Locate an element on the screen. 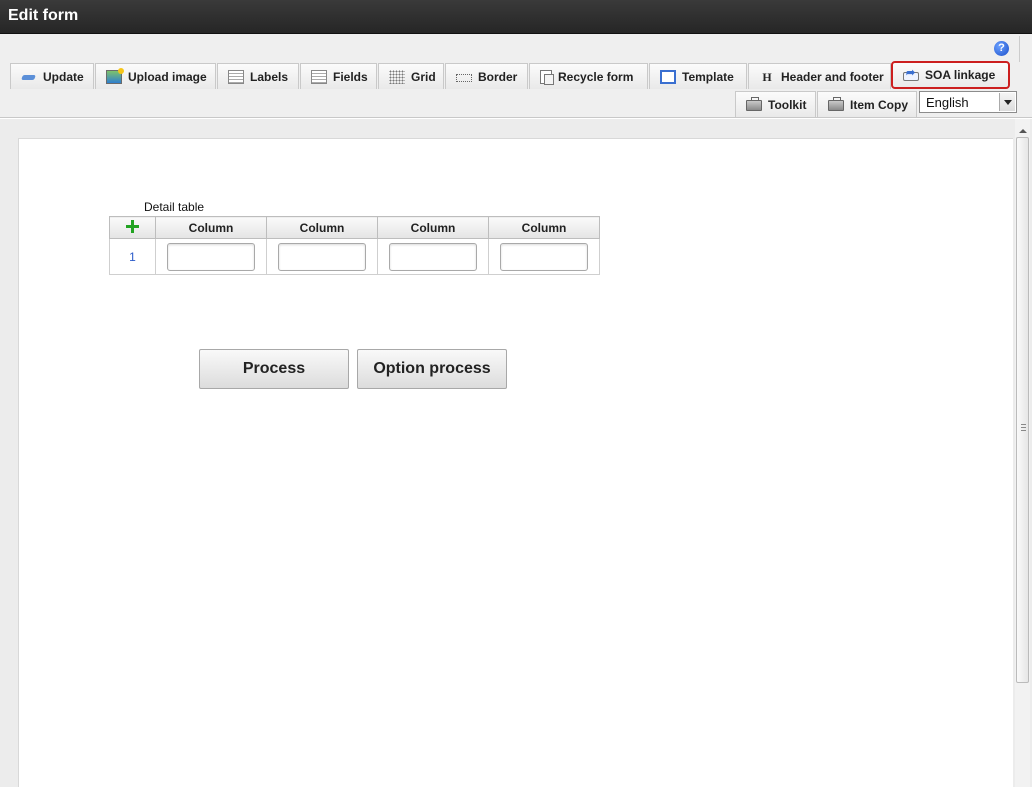 This screenshot has height=787, width=1032. language-value: English is located at coordinates (947, 102).